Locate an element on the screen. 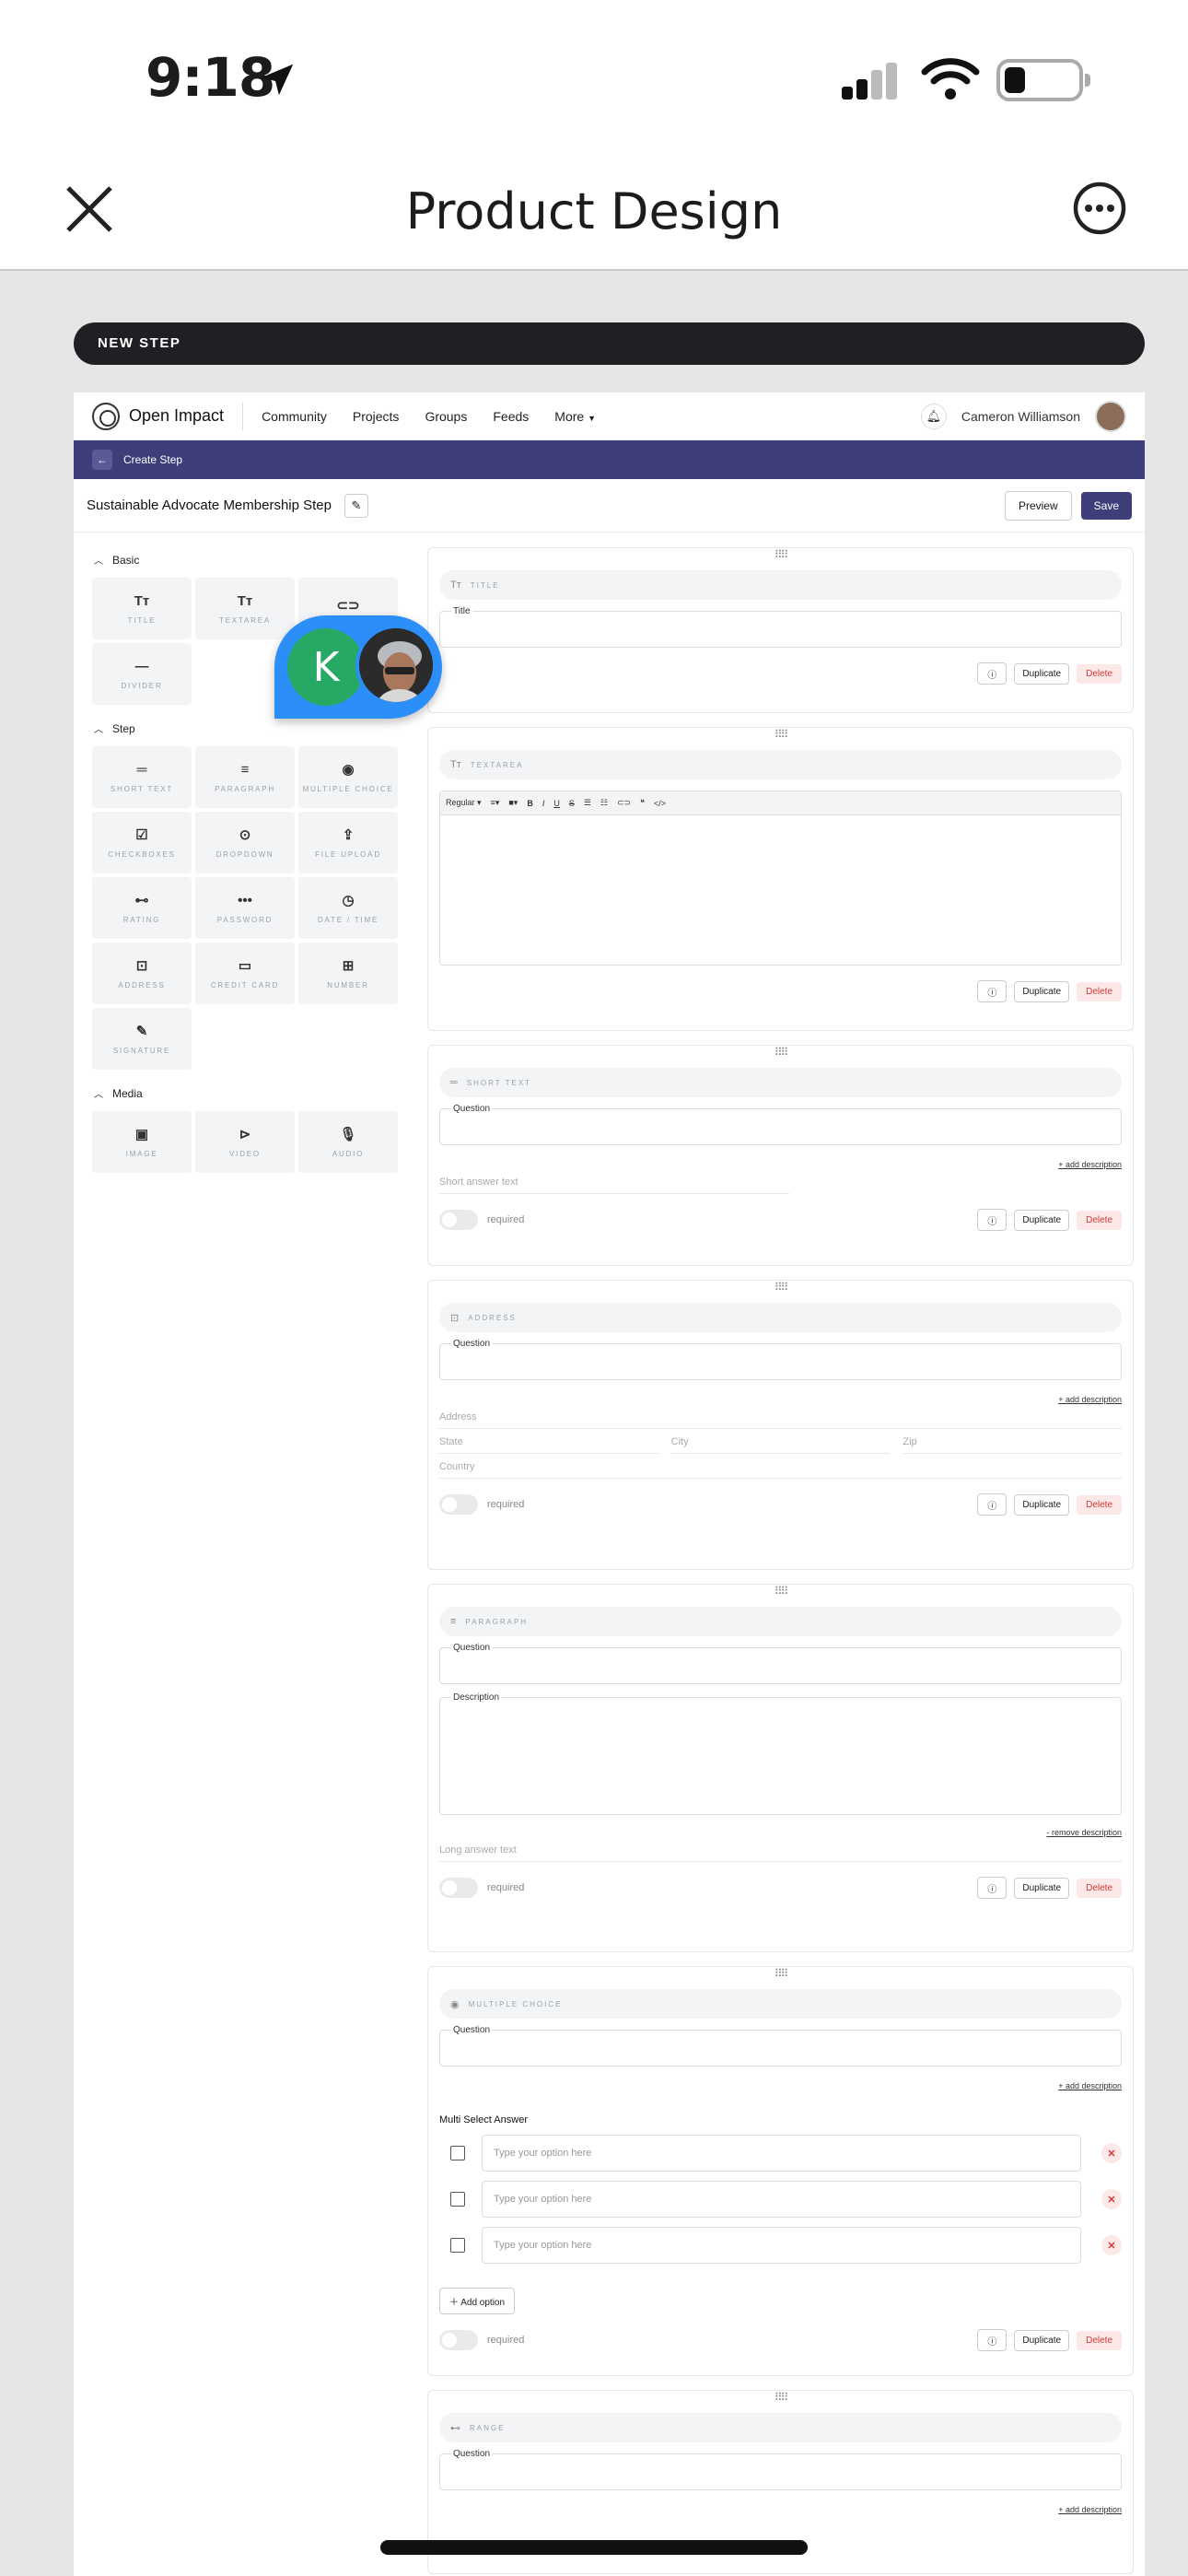  rich-text-editor: Regular ▾ ≡▾ ■▾ B I U S ☰ ☷ ⊂⊃ ❝ </> is located at coordinates (780, 878).